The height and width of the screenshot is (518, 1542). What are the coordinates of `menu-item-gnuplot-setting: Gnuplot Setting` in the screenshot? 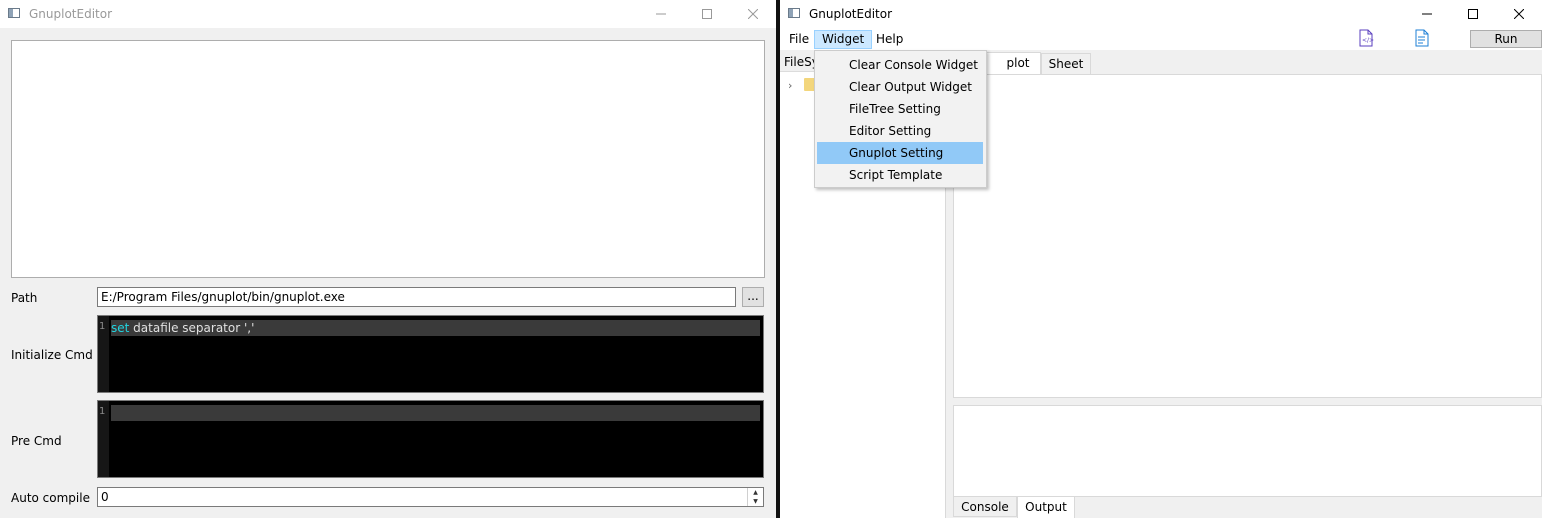 It's located at (900, 153).